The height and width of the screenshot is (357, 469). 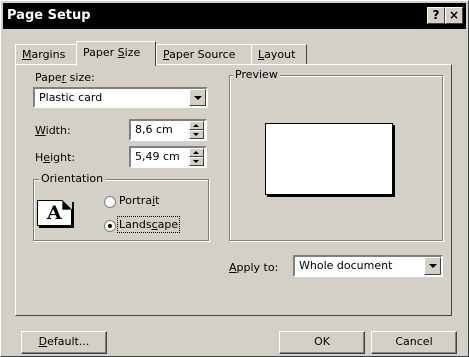 I want to click on help-button: ?, so click(x=436, y=15).